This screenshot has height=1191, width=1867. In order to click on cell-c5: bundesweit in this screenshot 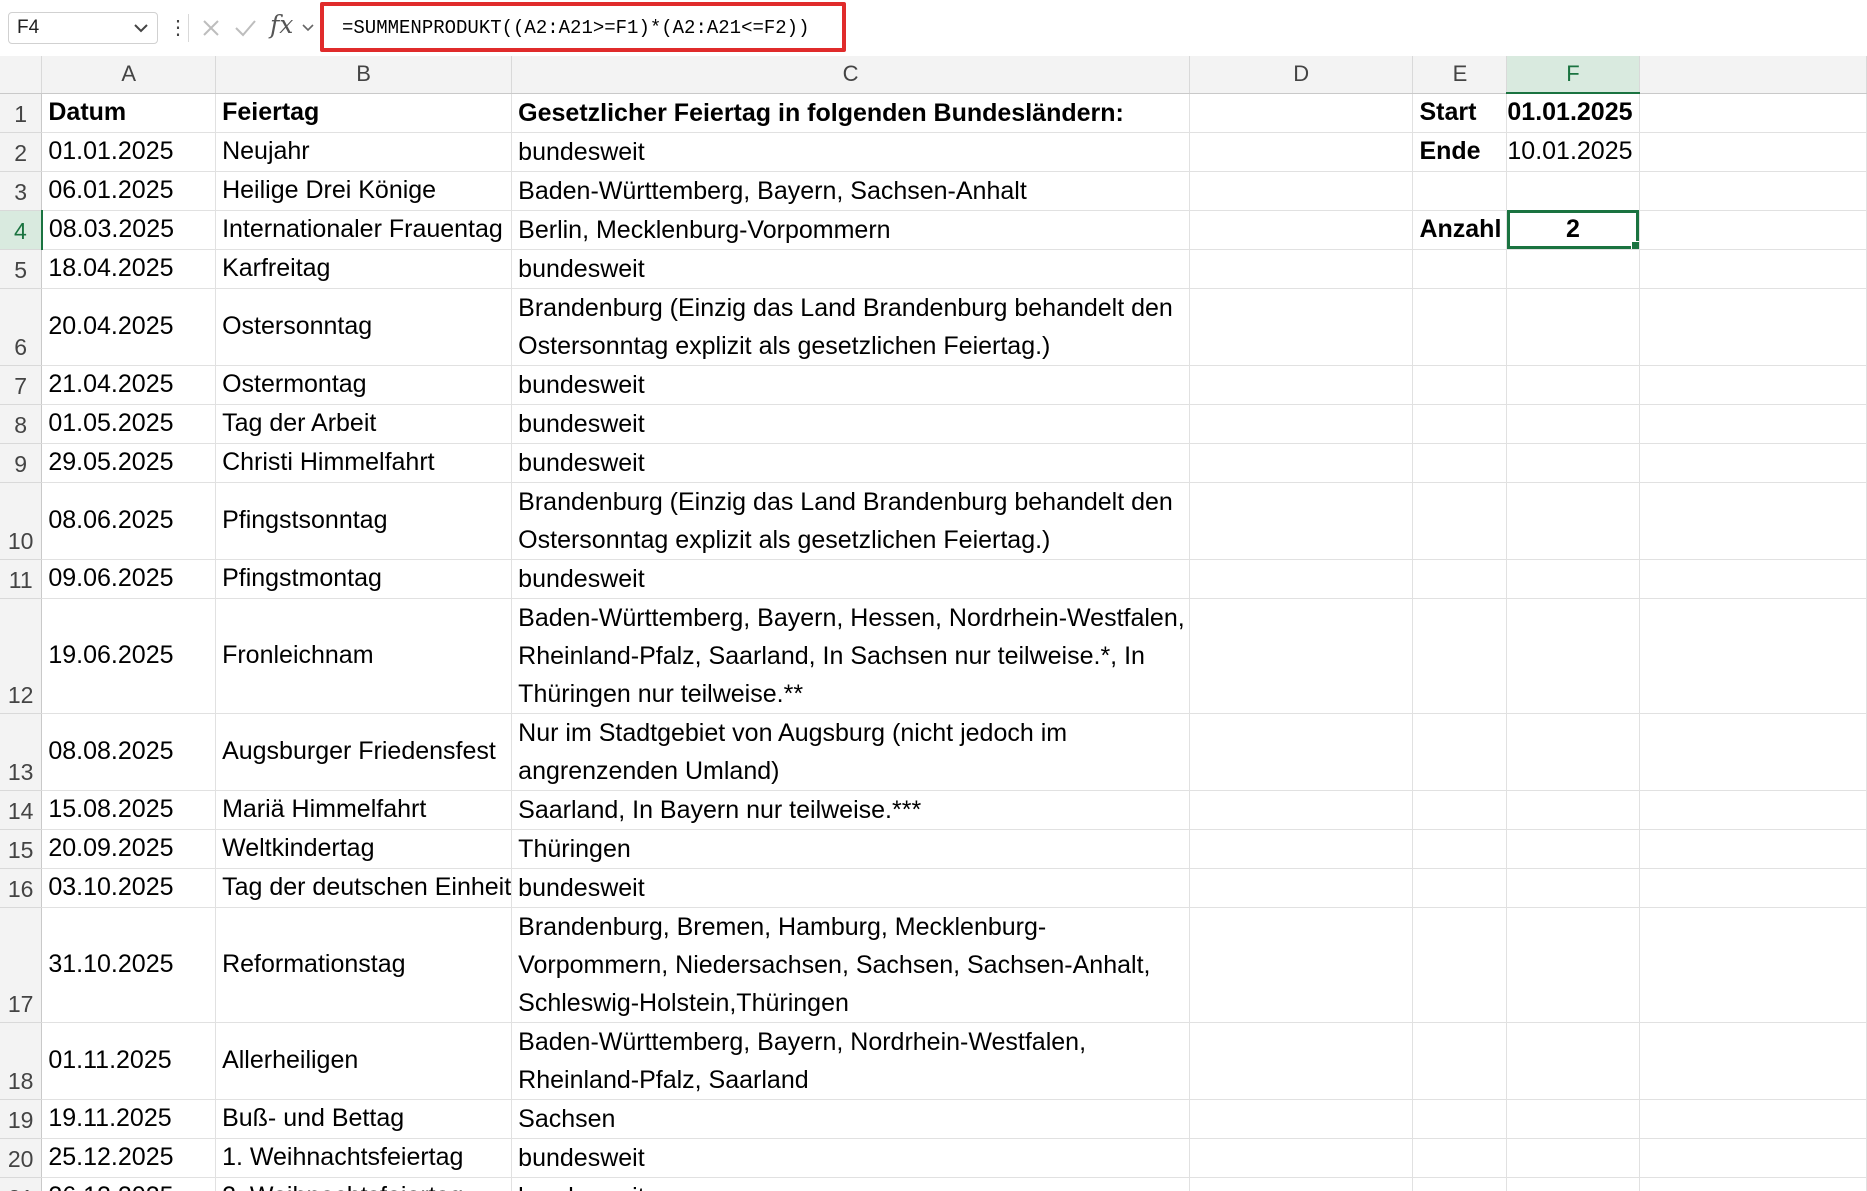, I will do `click(850, 269)`.